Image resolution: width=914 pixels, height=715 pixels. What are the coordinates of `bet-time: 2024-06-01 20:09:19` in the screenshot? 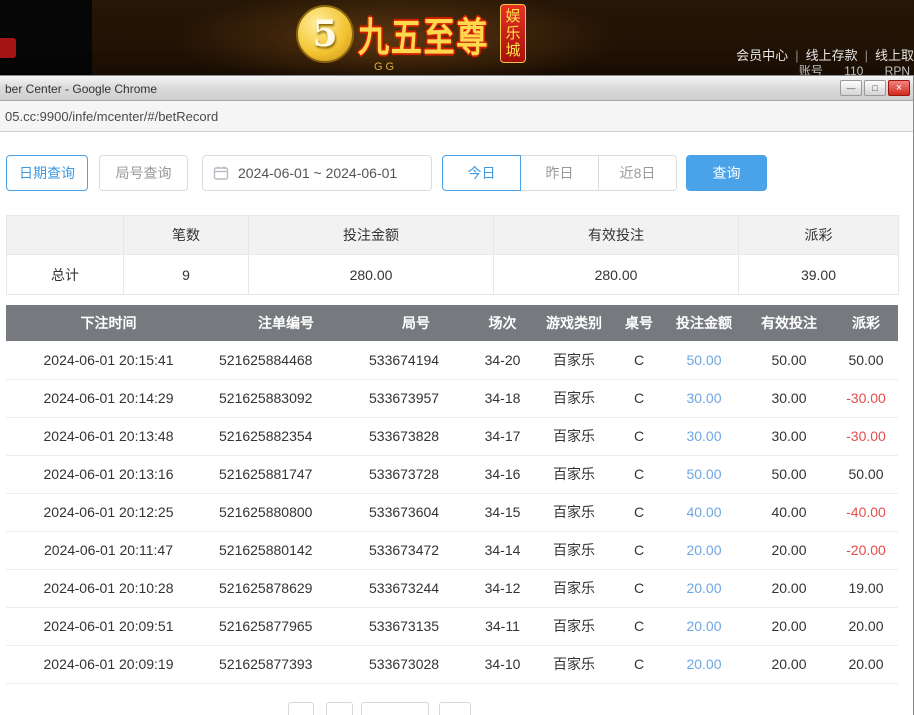 It's located at (108, 664).